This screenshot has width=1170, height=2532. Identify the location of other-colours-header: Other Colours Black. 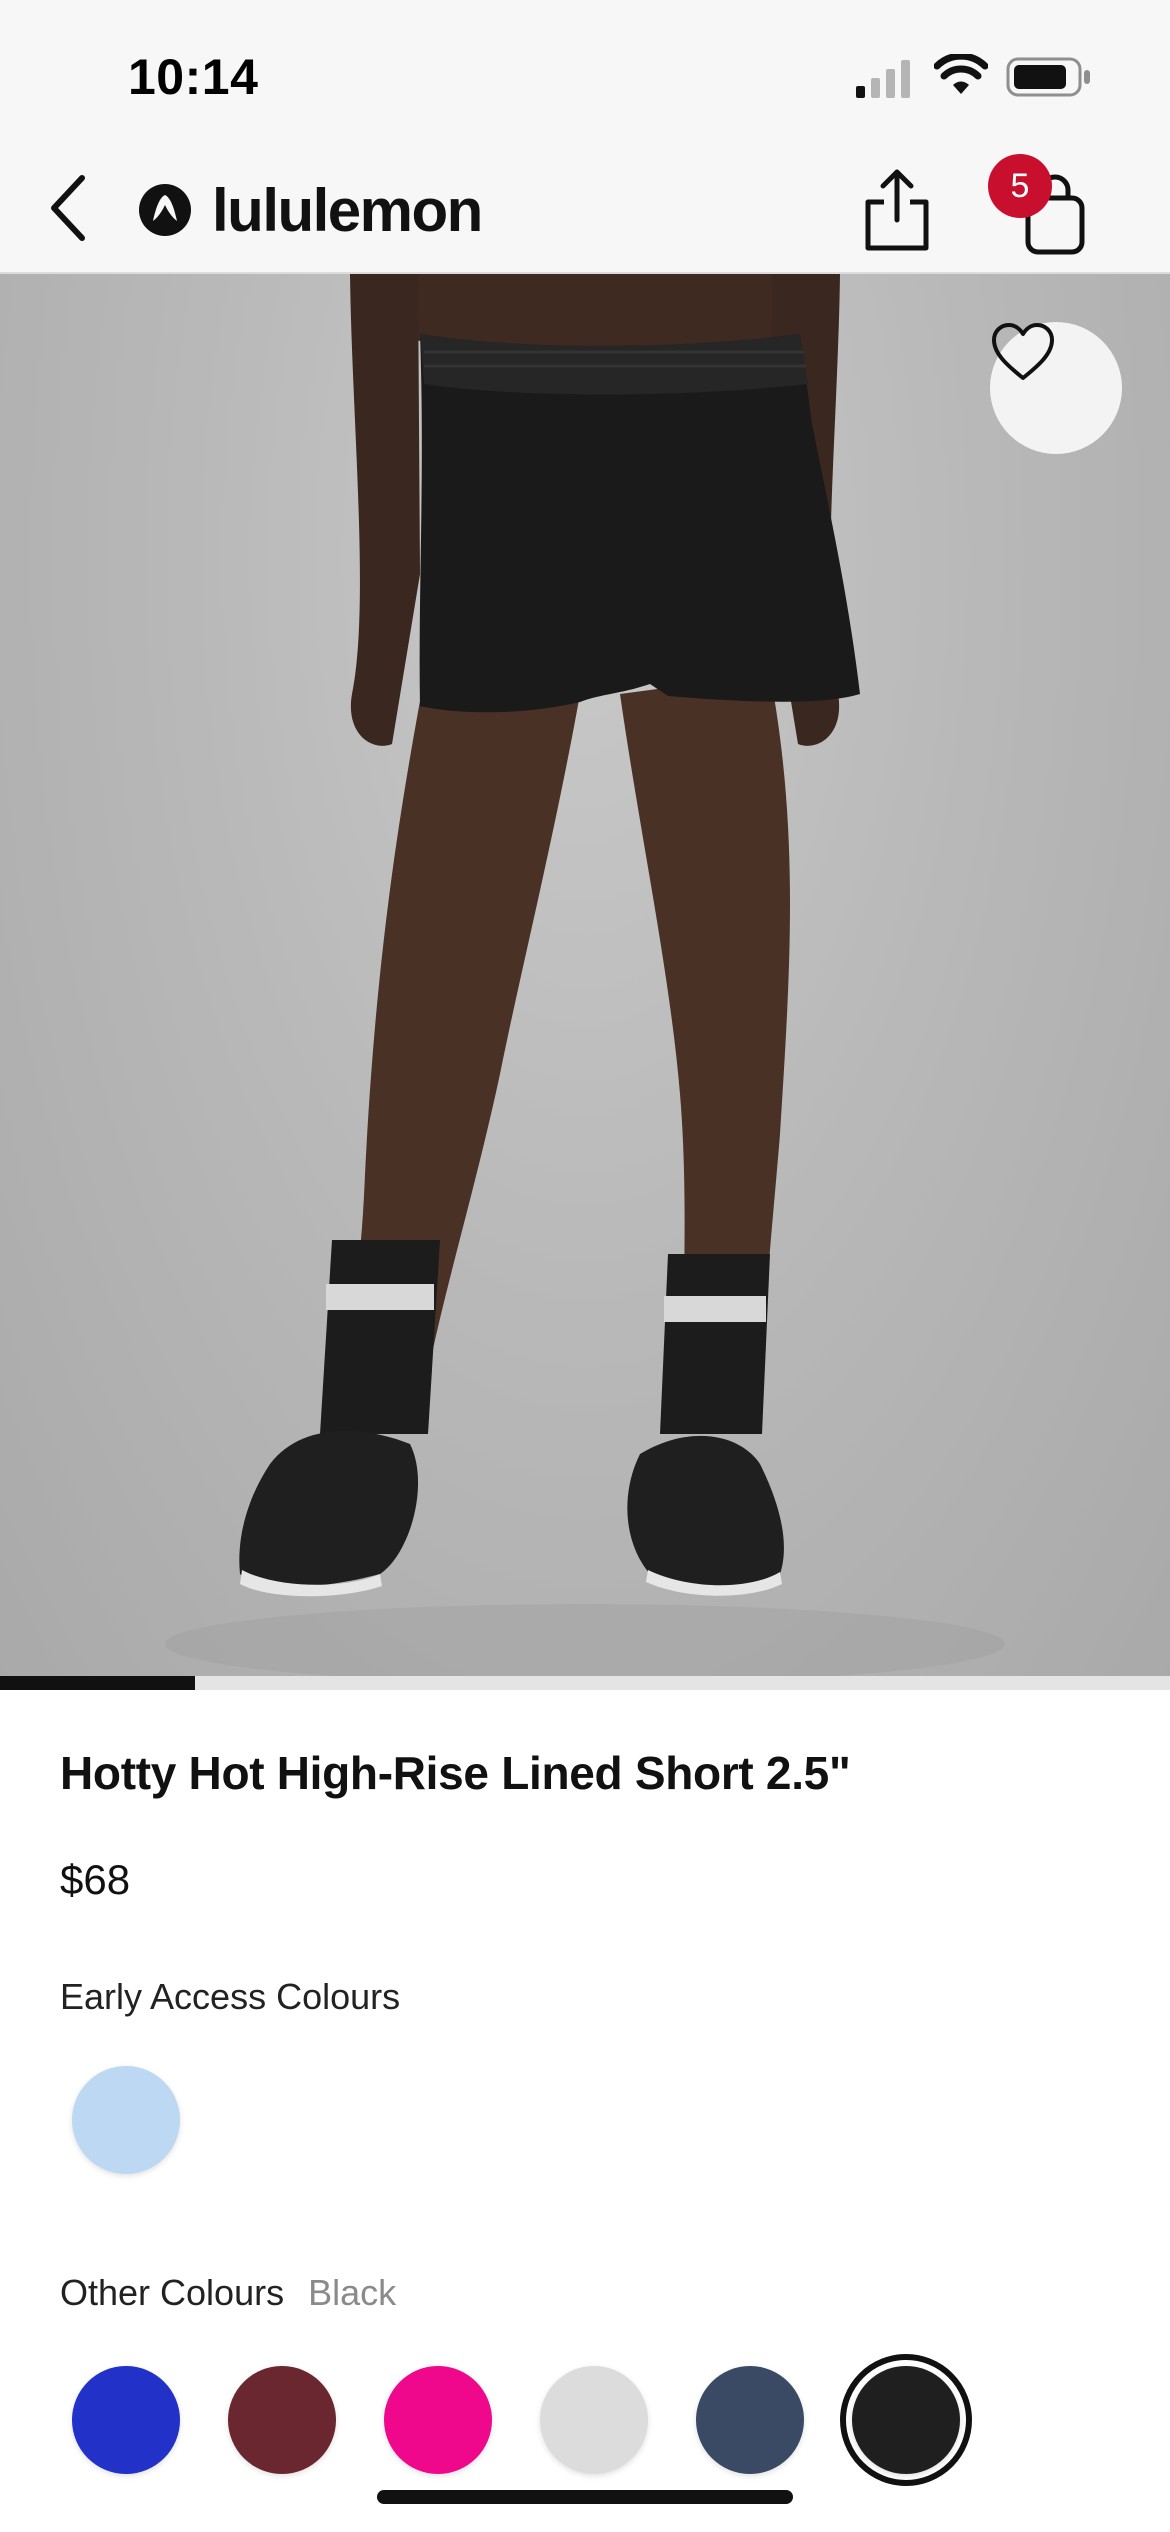
(228, 2293).